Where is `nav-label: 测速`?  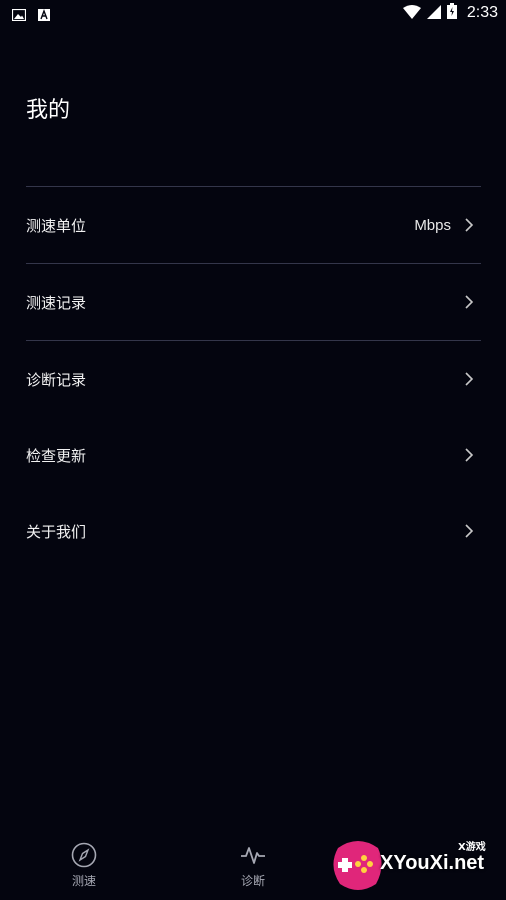
nav-label: 测速 is located at coordinates (83, 881).